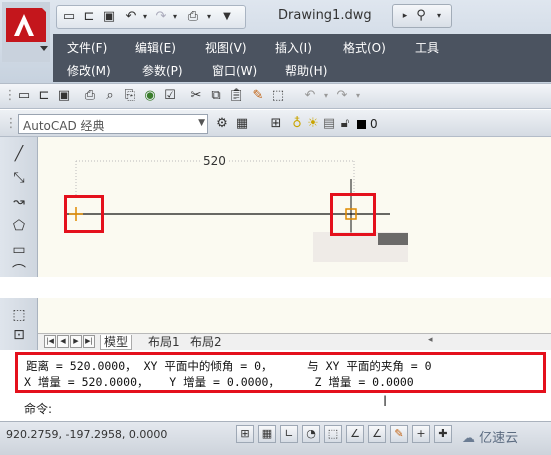 The height and width of the screenshot is (455, 551). Describe the element at coordinates (439, 16) in the screenshot. I see `search-dropdown-icon: ▾` at that location.